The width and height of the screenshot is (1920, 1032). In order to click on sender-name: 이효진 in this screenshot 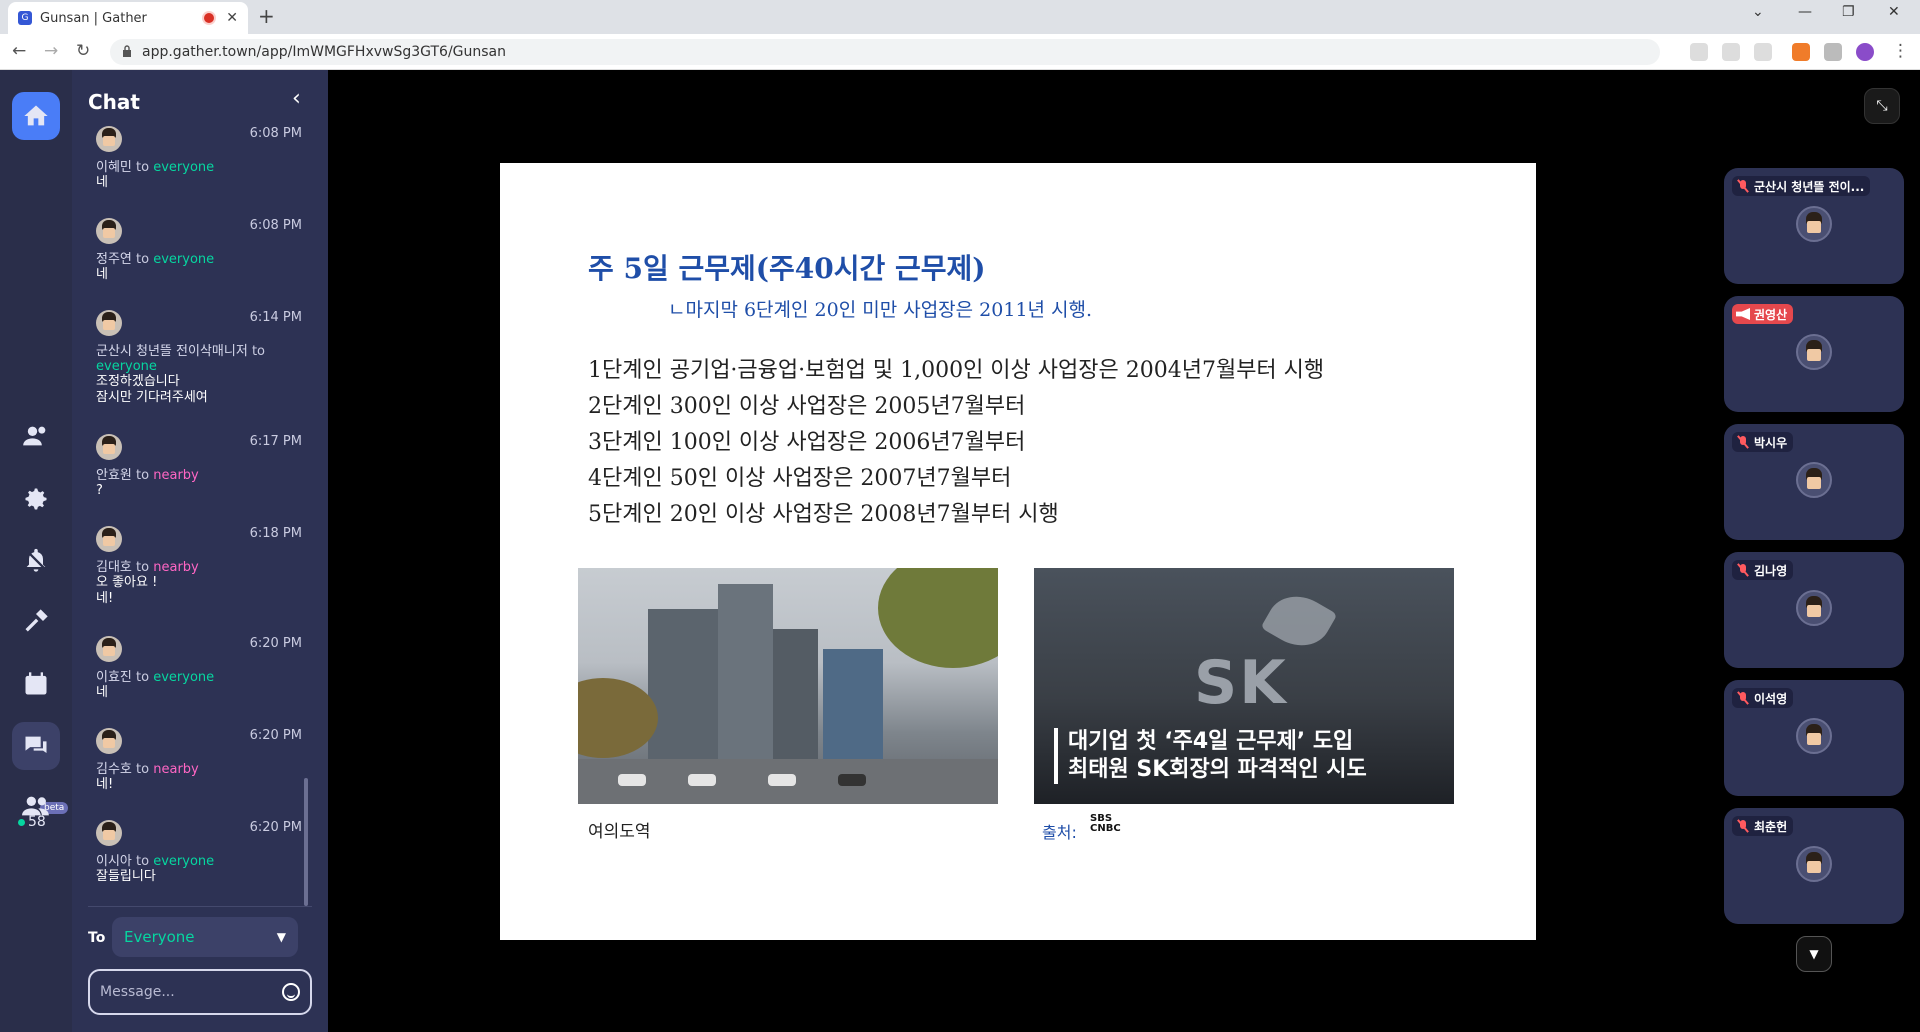, I will do `click(114, 677)`.